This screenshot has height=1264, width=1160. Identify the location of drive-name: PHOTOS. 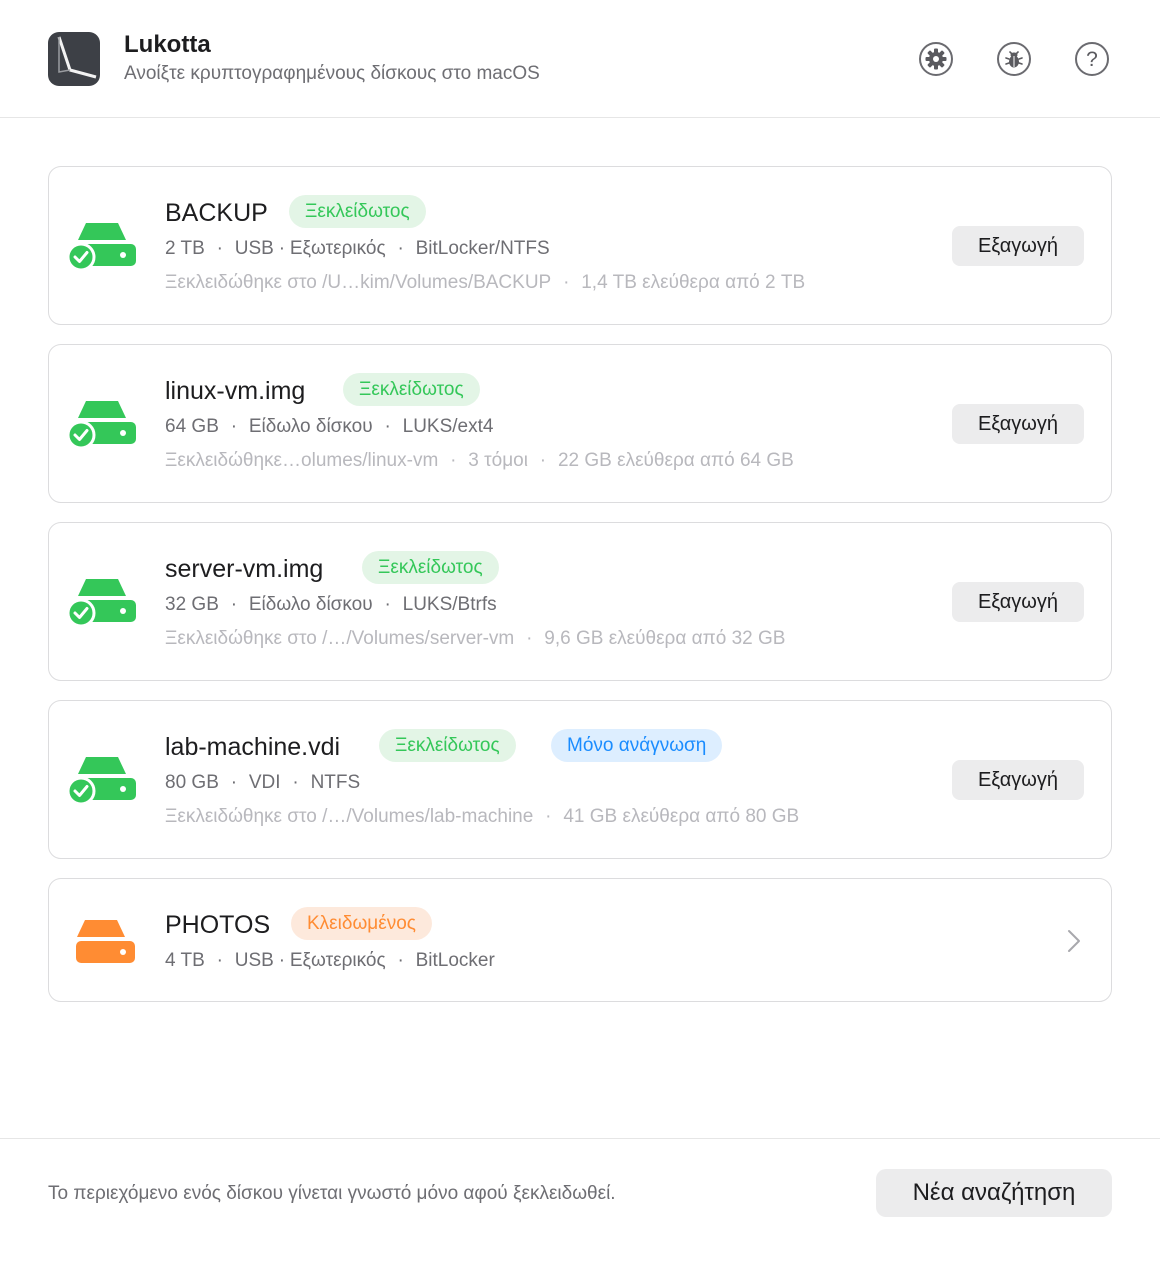
(218, 925).